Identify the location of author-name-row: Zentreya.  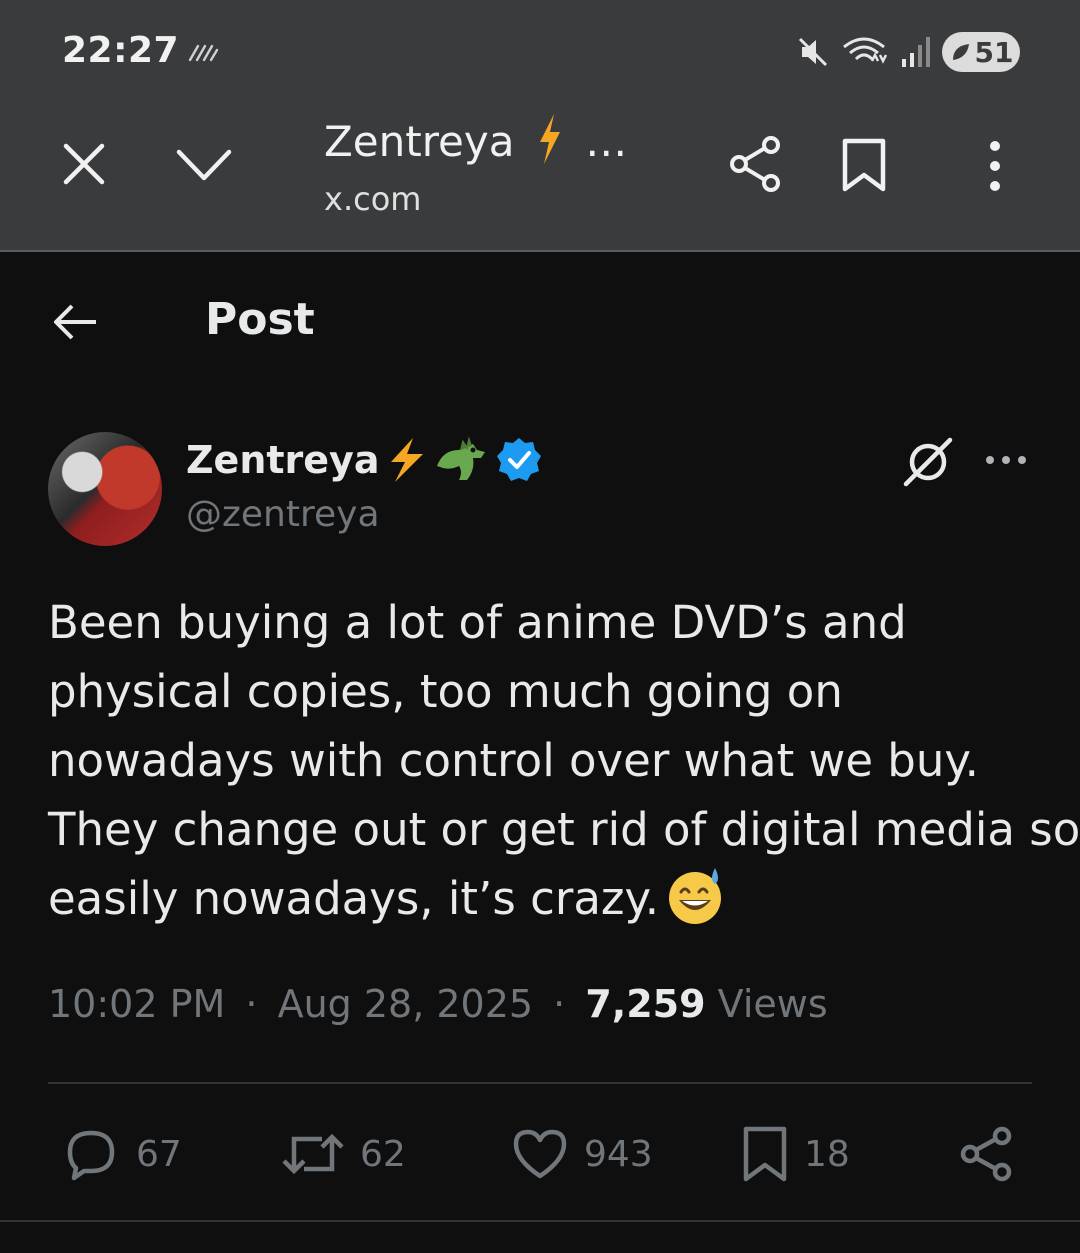
(364, 460).